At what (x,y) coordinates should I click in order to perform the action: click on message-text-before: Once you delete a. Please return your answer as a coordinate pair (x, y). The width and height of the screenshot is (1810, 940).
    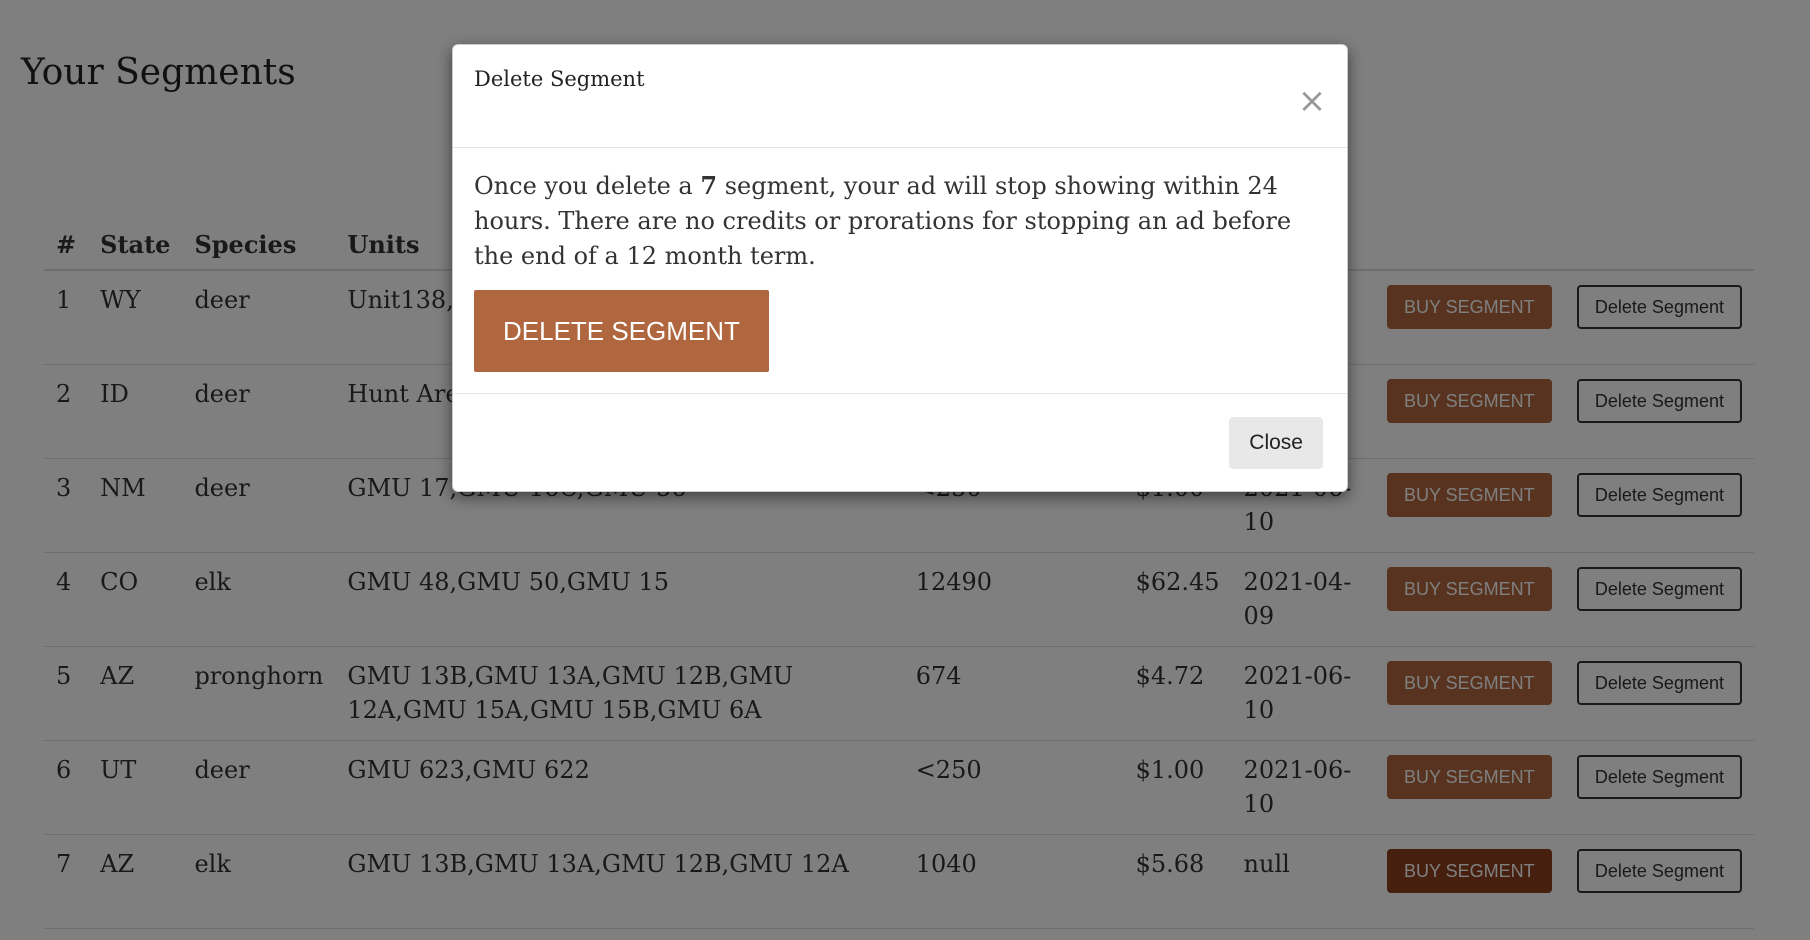
    Looking at the image, I should click on (587, 186).